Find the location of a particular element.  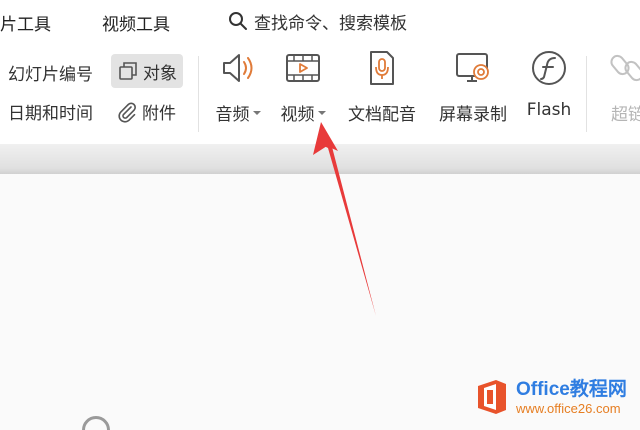

object-icon is located at coordinates (128, 71).